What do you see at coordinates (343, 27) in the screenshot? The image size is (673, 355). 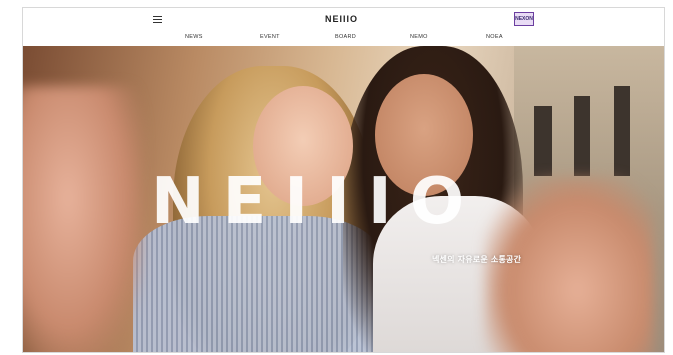 I see `site-header: NEIIIO NEXON NEWS EVENT BOARD NEMO NOEA` at bounding box center [343, 27].